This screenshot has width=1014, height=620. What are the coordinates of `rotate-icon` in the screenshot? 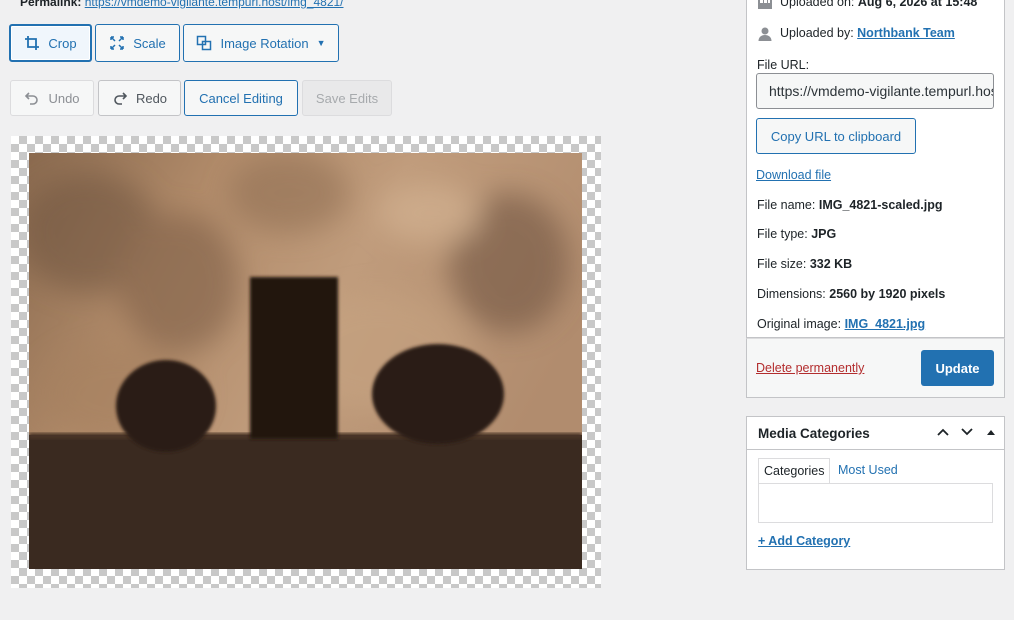 It's located at (204, 43).